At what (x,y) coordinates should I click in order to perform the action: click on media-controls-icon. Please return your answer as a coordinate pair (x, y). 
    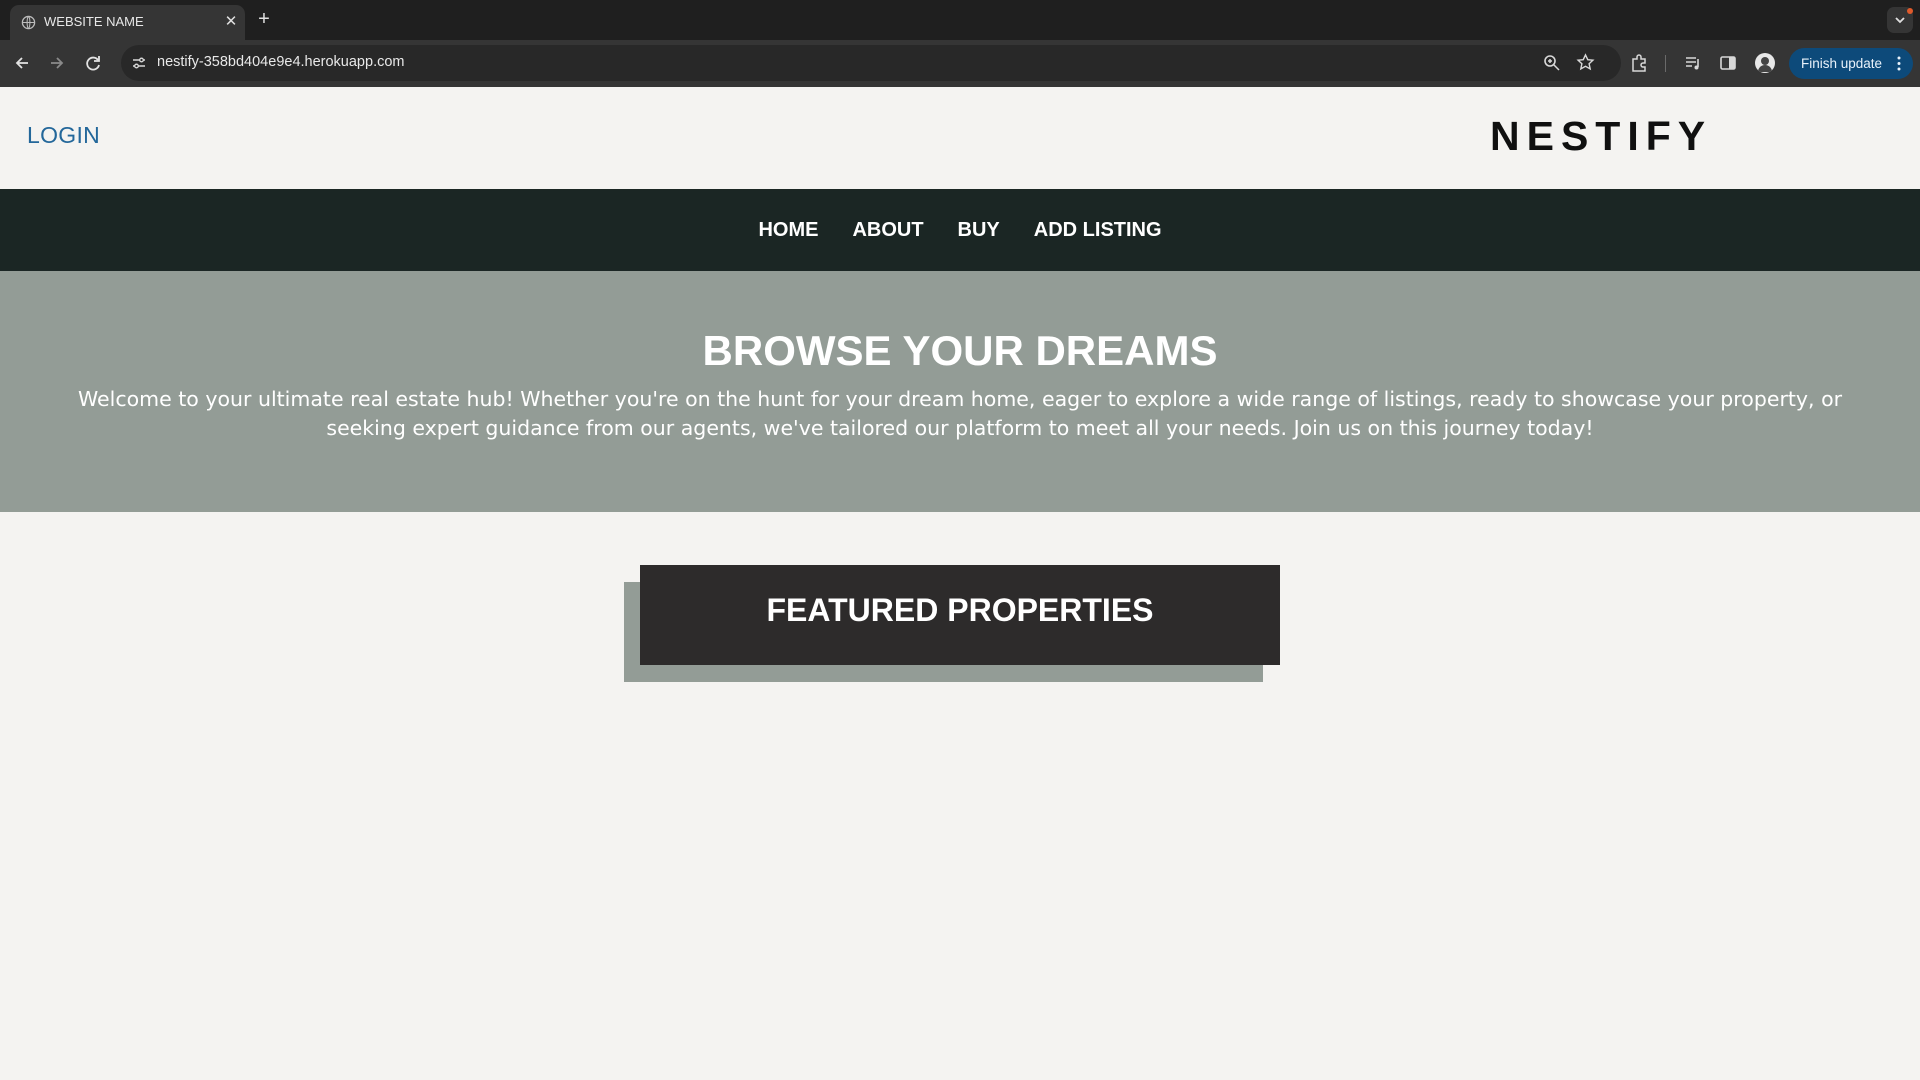
    Looking at the image, I should click on (1693, 63).